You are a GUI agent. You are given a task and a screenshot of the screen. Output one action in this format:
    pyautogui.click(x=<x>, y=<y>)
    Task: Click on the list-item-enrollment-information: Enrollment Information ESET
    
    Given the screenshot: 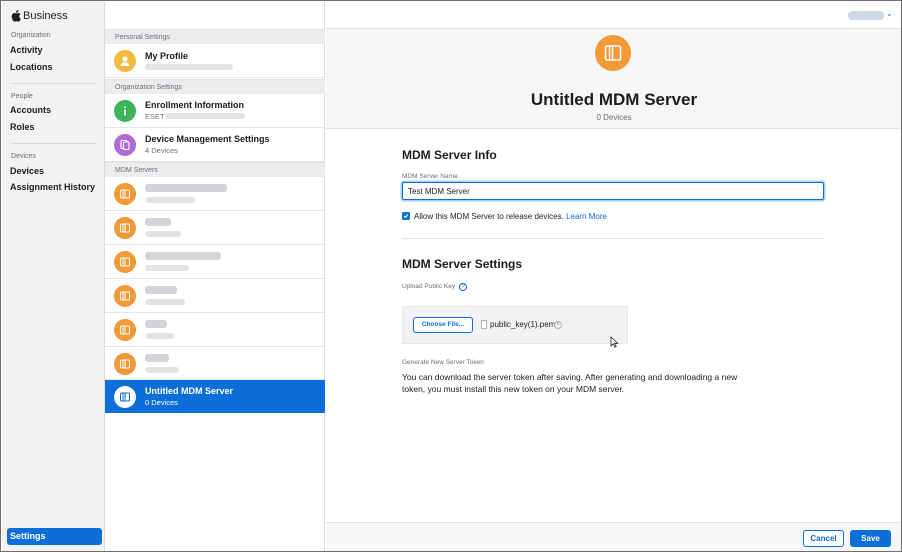 What is the action you would take?
    pyautogui.click(x=215, y=111)
    